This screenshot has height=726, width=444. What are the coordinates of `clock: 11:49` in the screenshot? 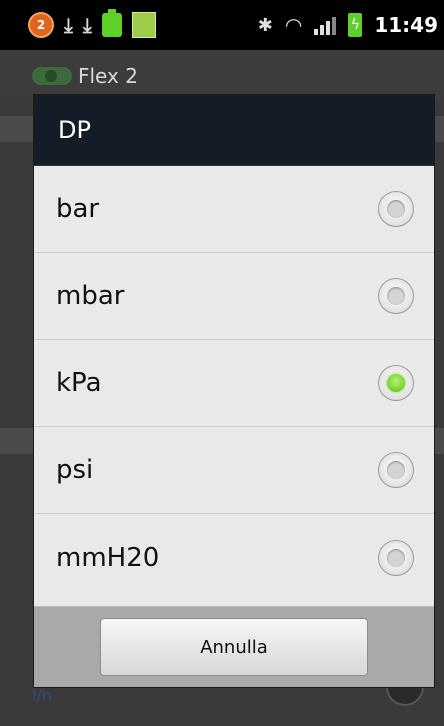 It's located at (406, 25).